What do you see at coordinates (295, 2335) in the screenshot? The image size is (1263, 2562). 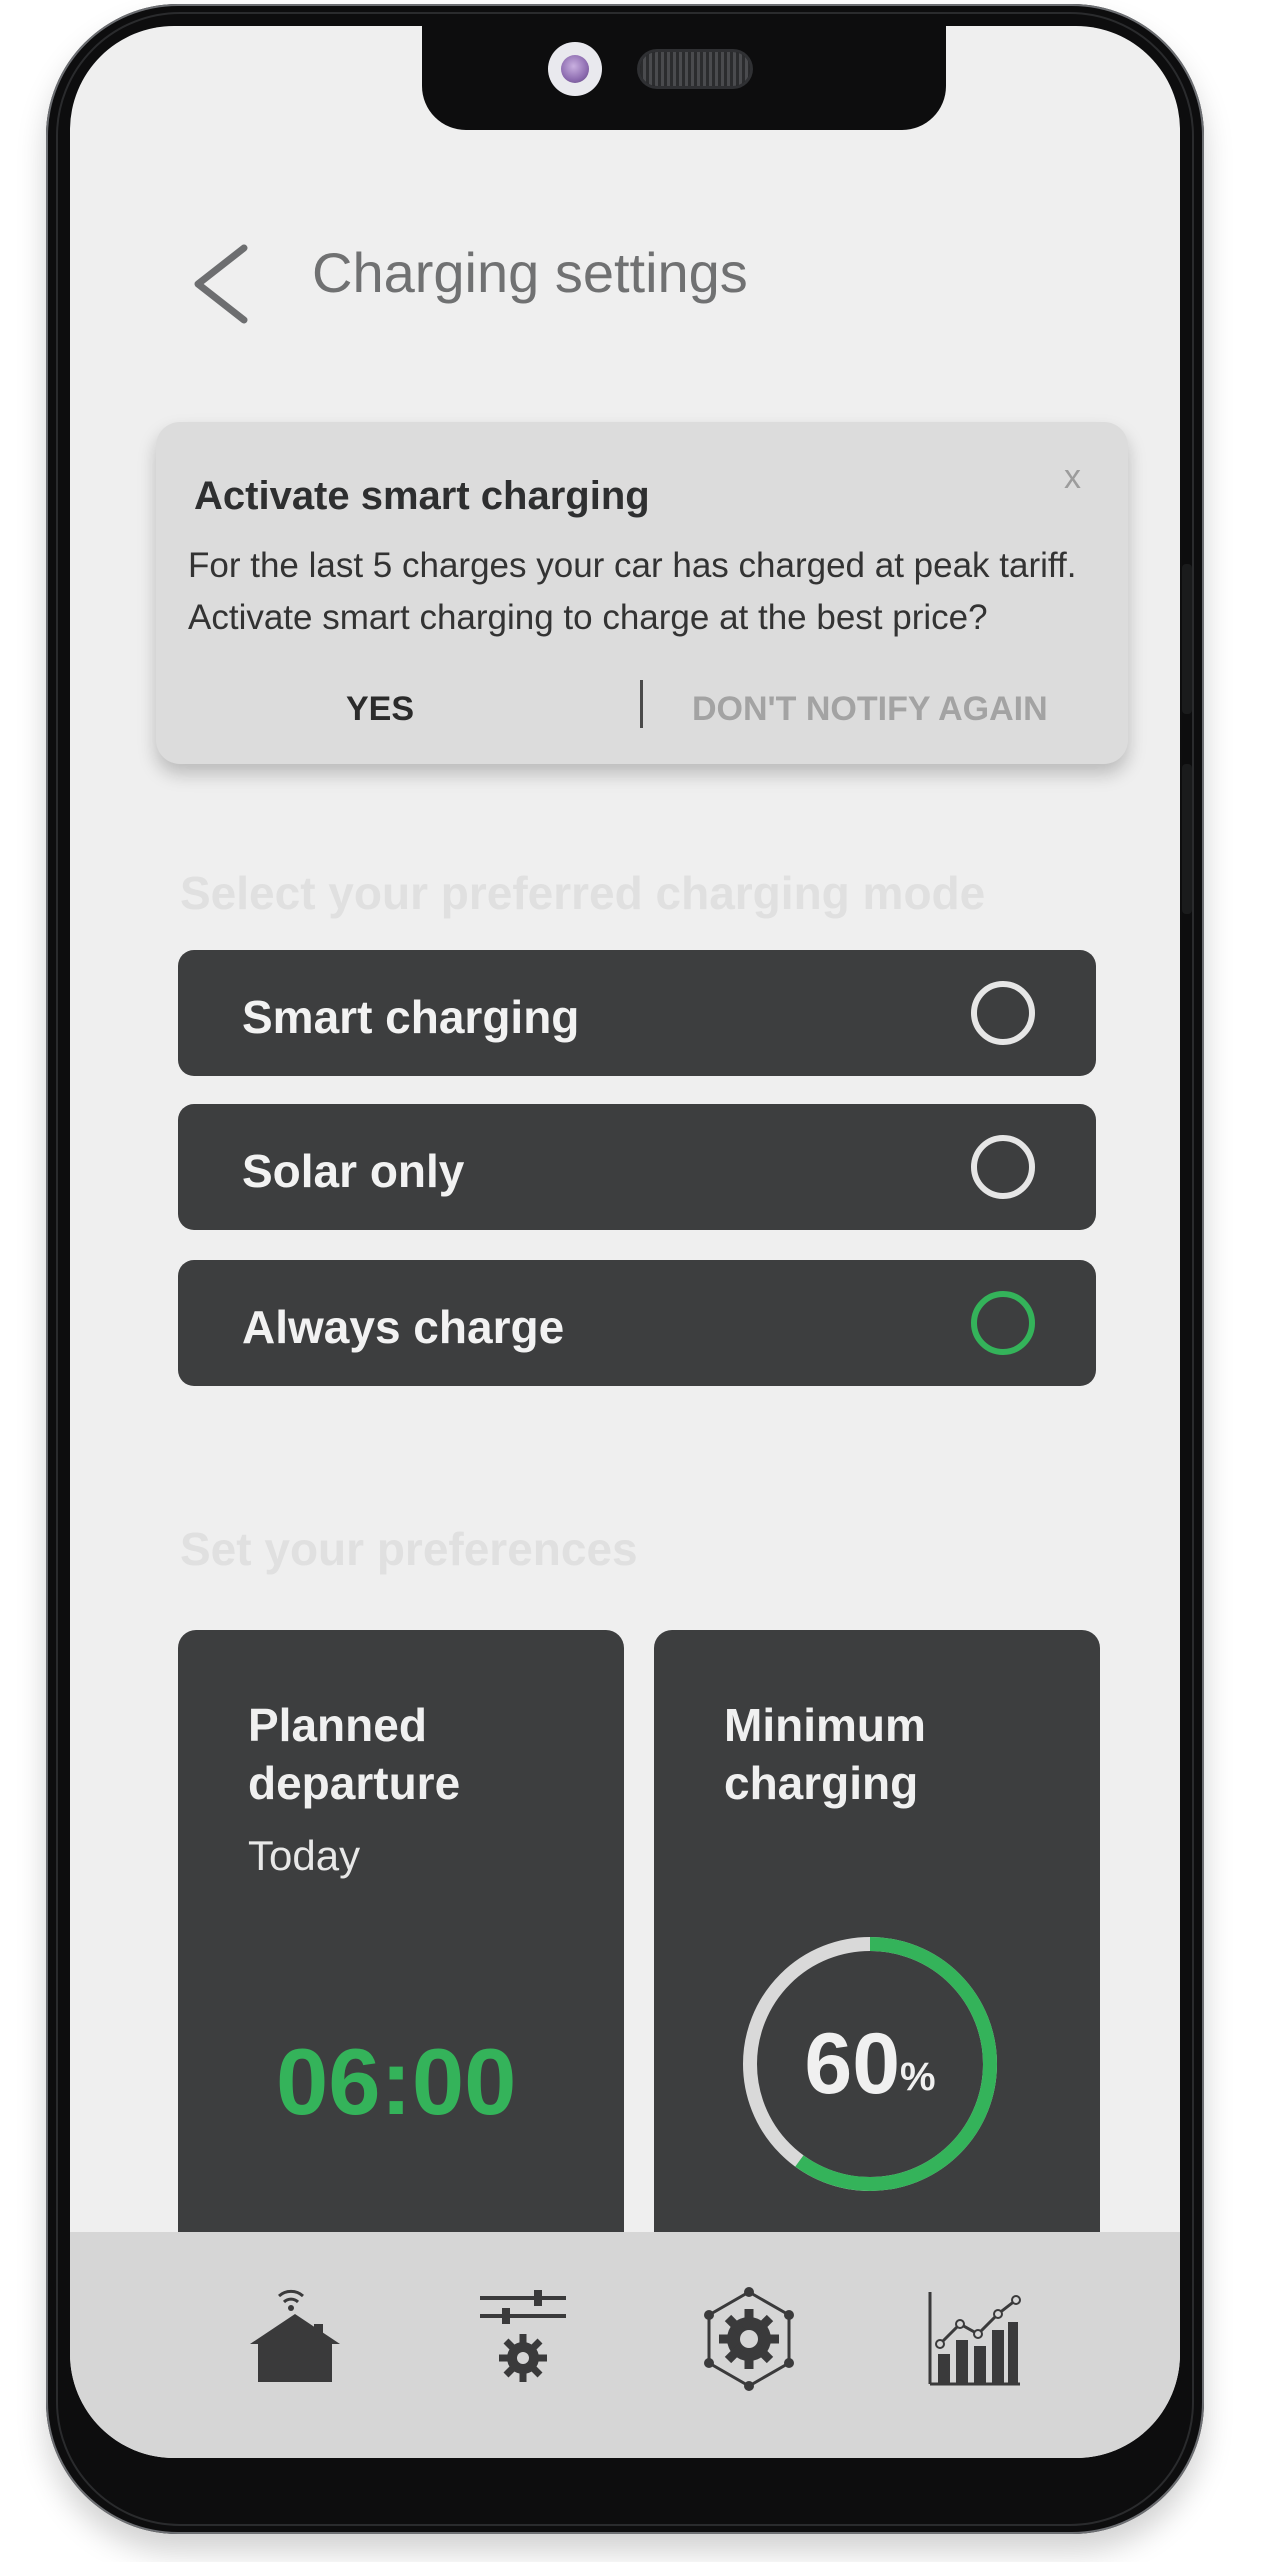 I see `smart-home-icon` at bounding box center [295, 2335].